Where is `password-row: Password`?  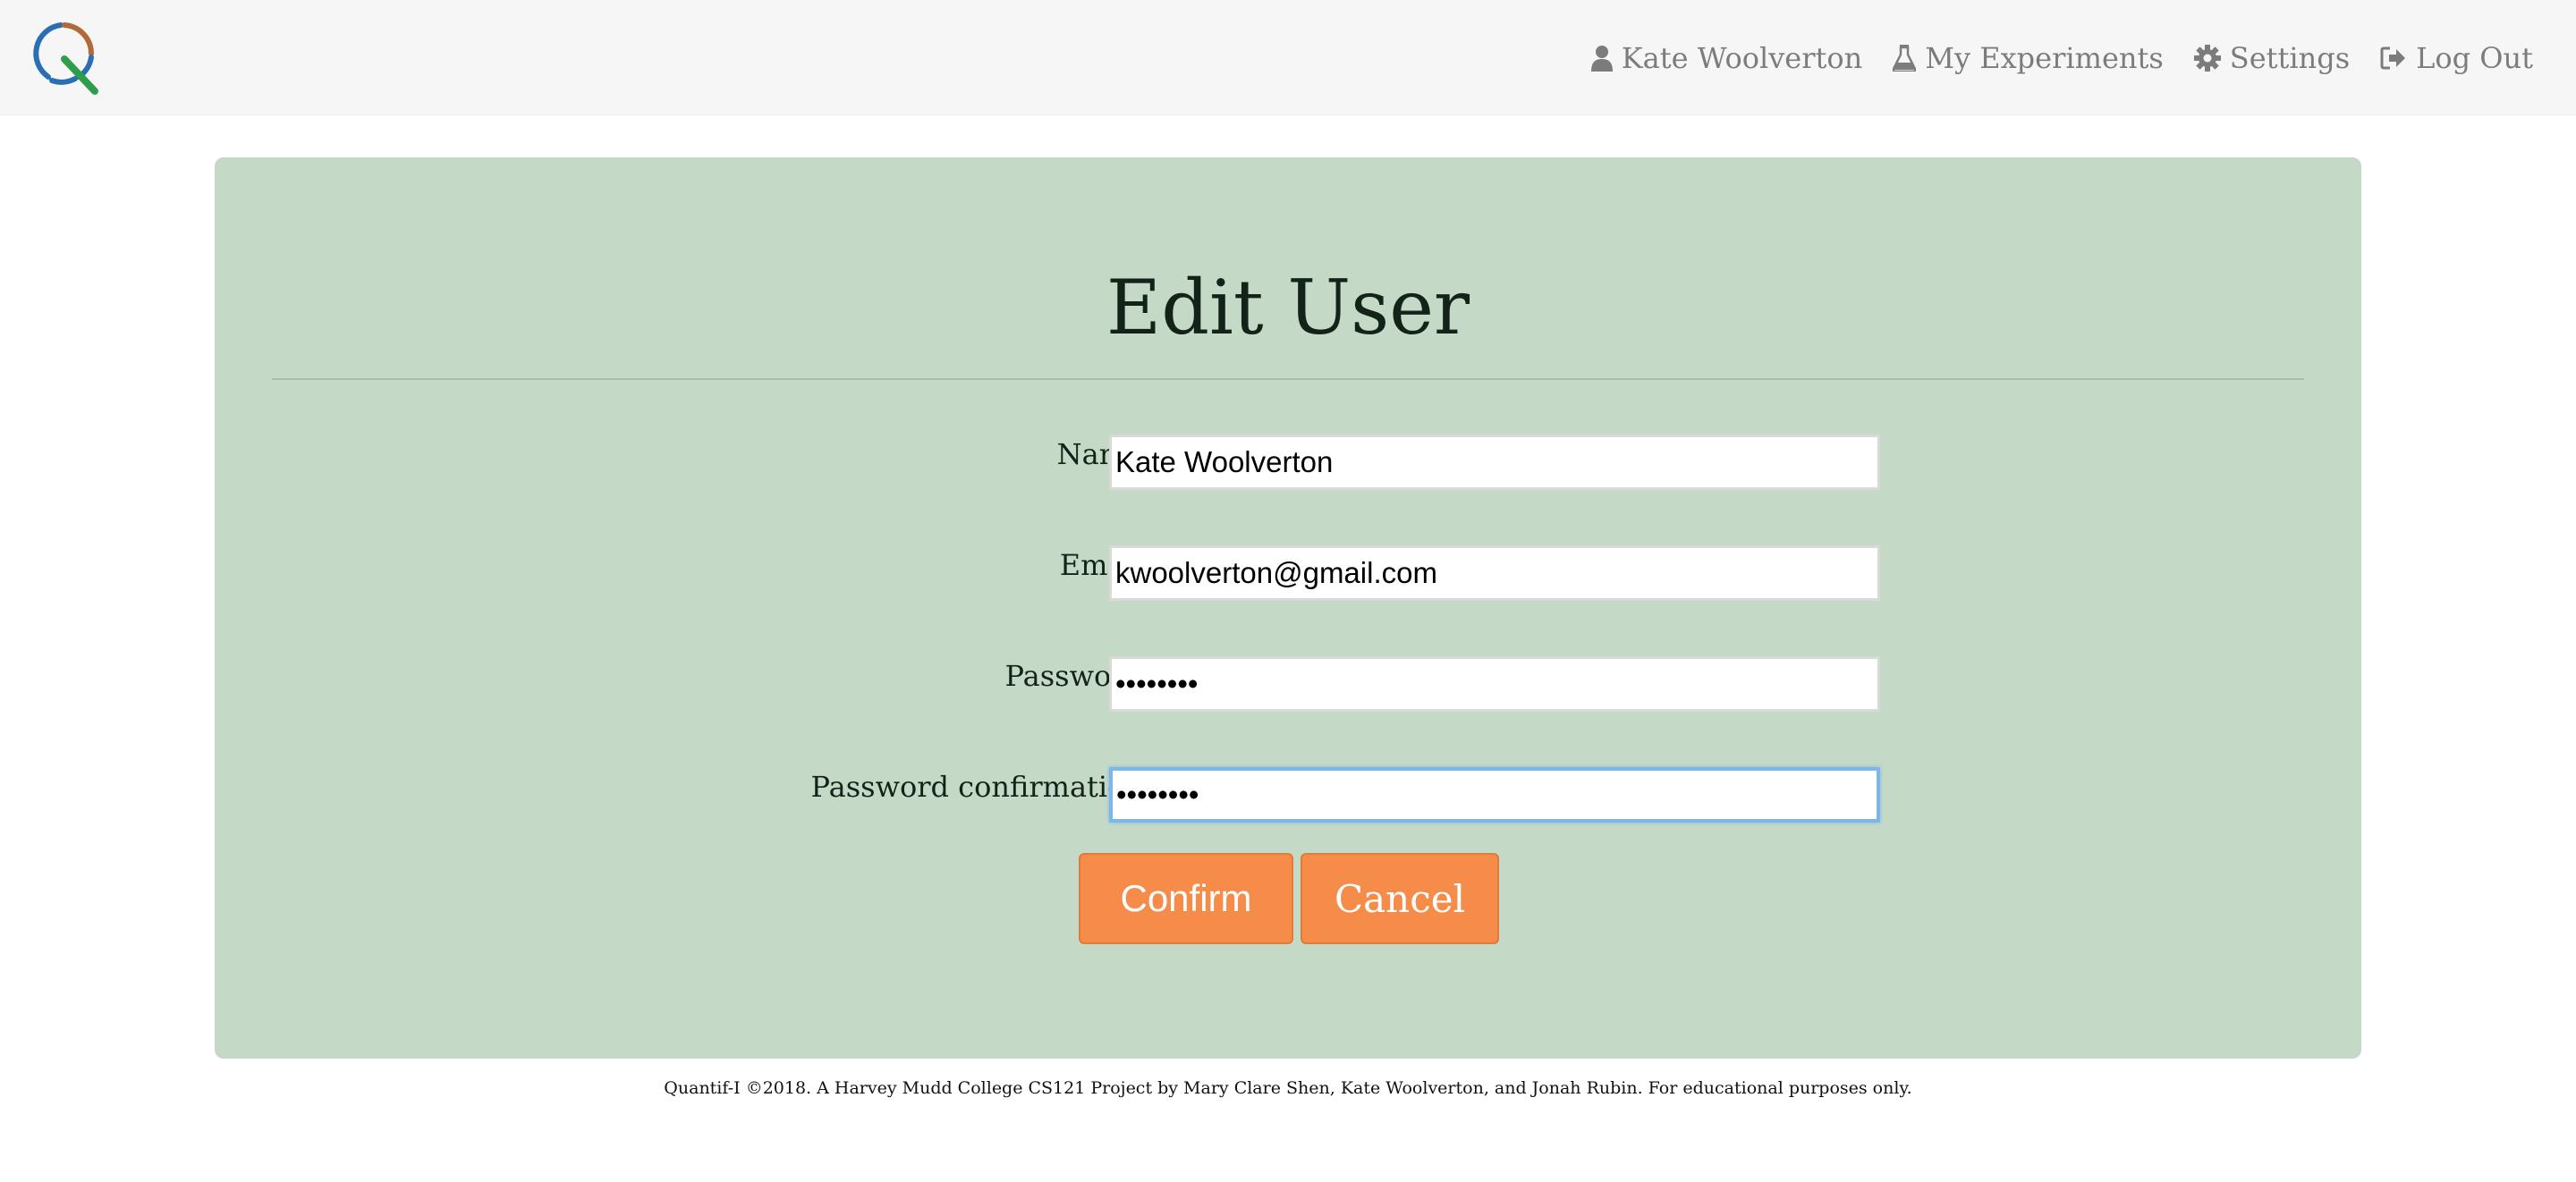 password-row: Password is located at coordinates (1288, 684).